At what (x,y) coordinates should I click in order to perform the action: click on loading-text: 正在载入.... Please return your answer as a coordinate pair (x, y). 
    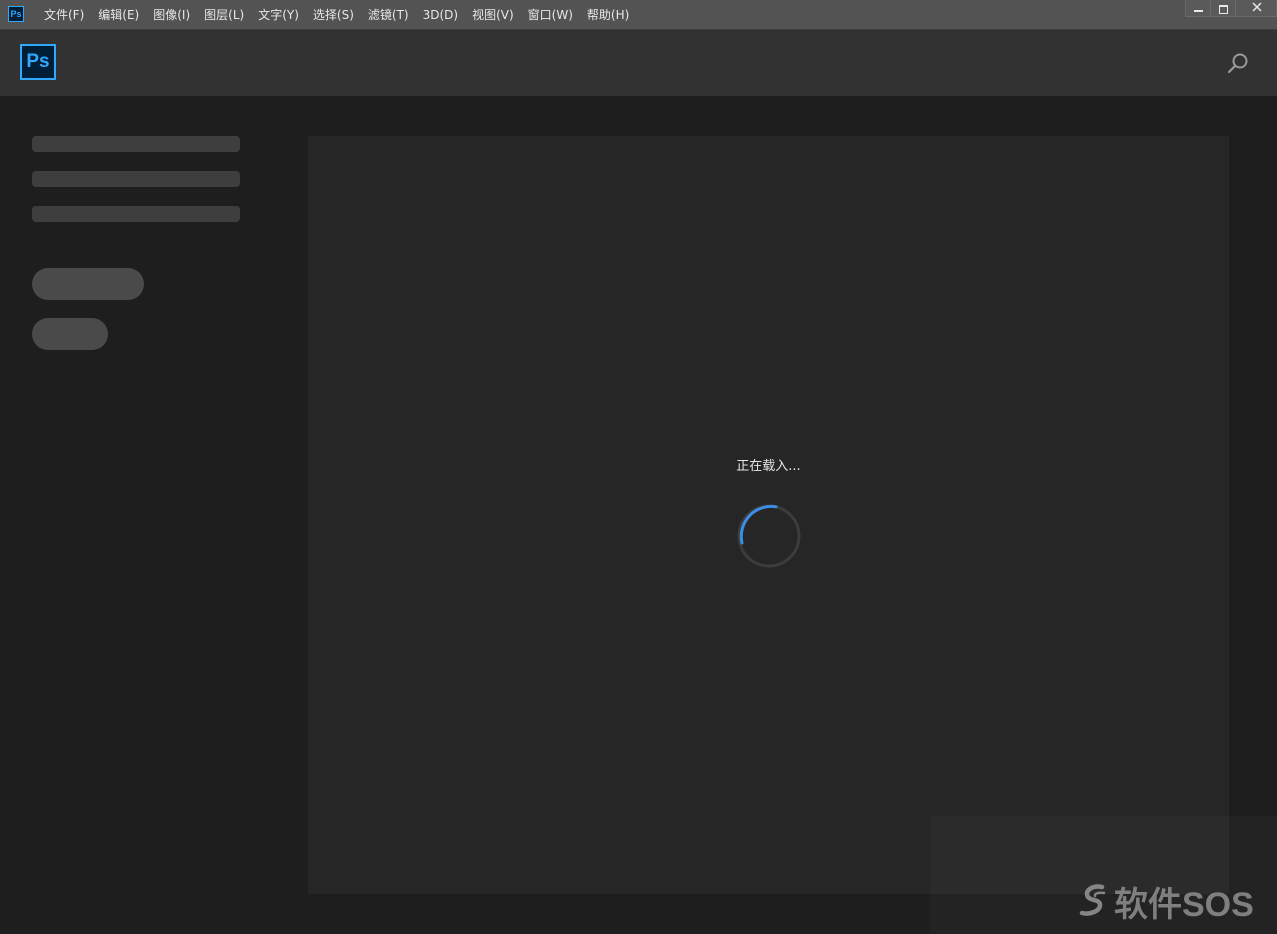
    Looking at the image, I should click on (768, 466).